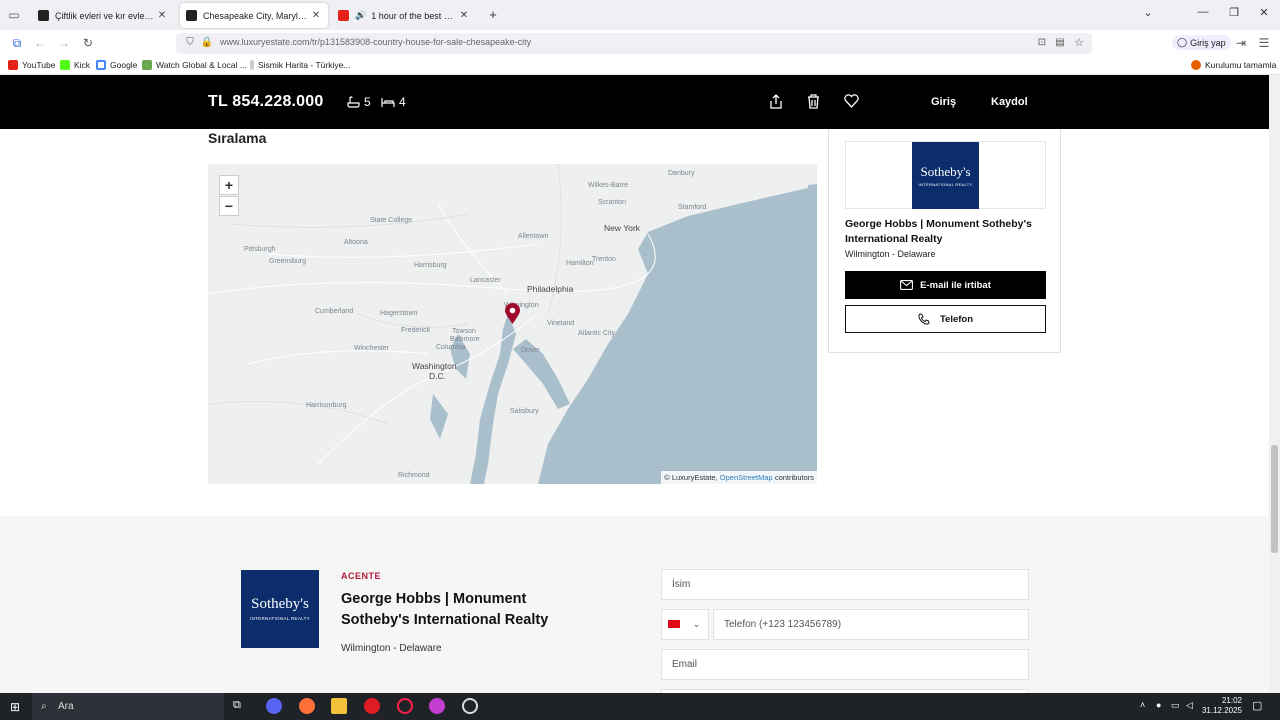 The height and width of the screenshot is (720, 1280). Describe the element at coordinates (31, 65) in the screenshot. I see `bookmark-youtube: YouTube` at that location.